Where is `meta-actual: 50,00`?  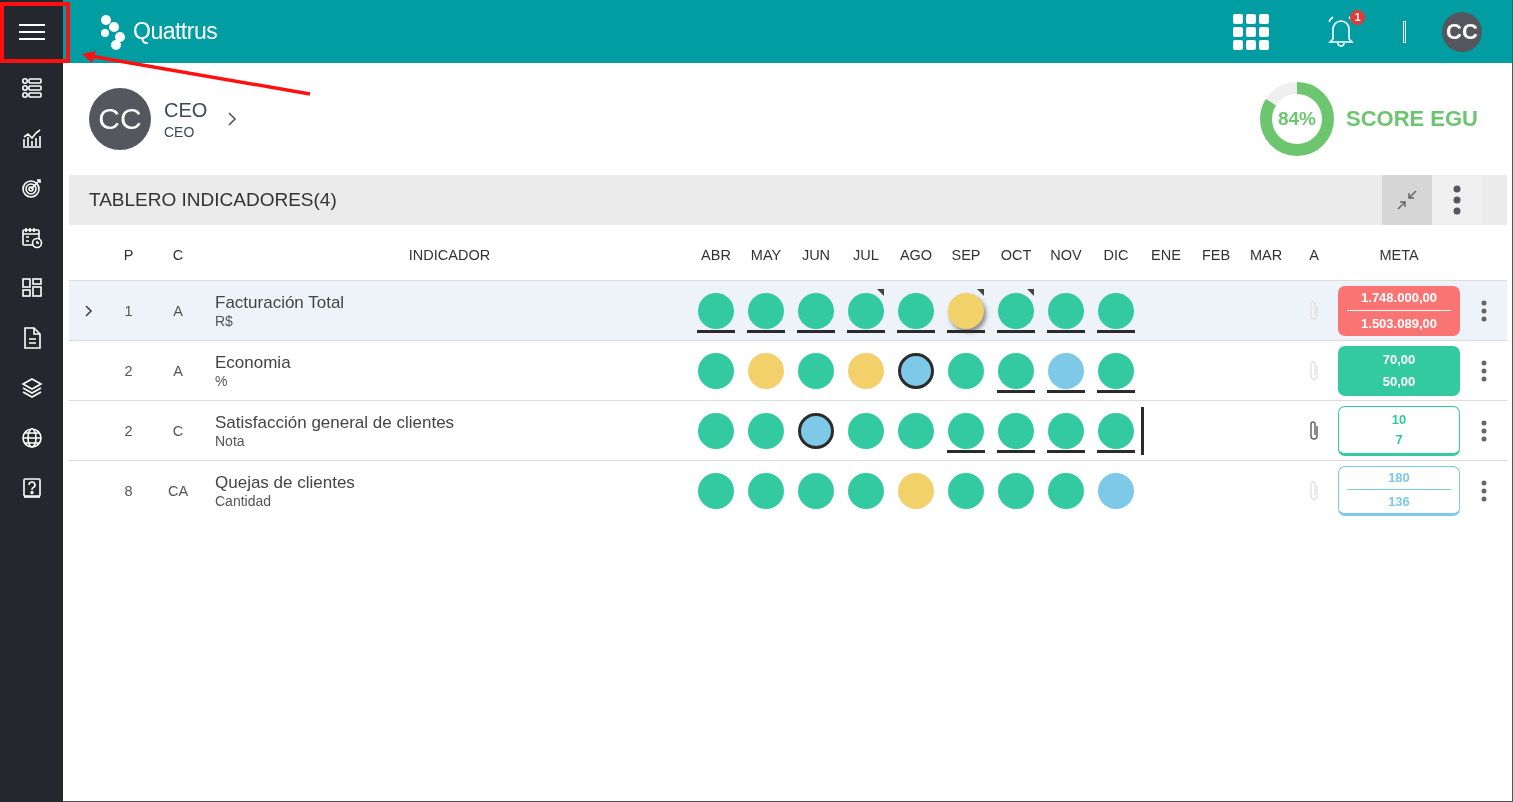 meta-actual: 50,00 is located at coordinates (1399, 381).